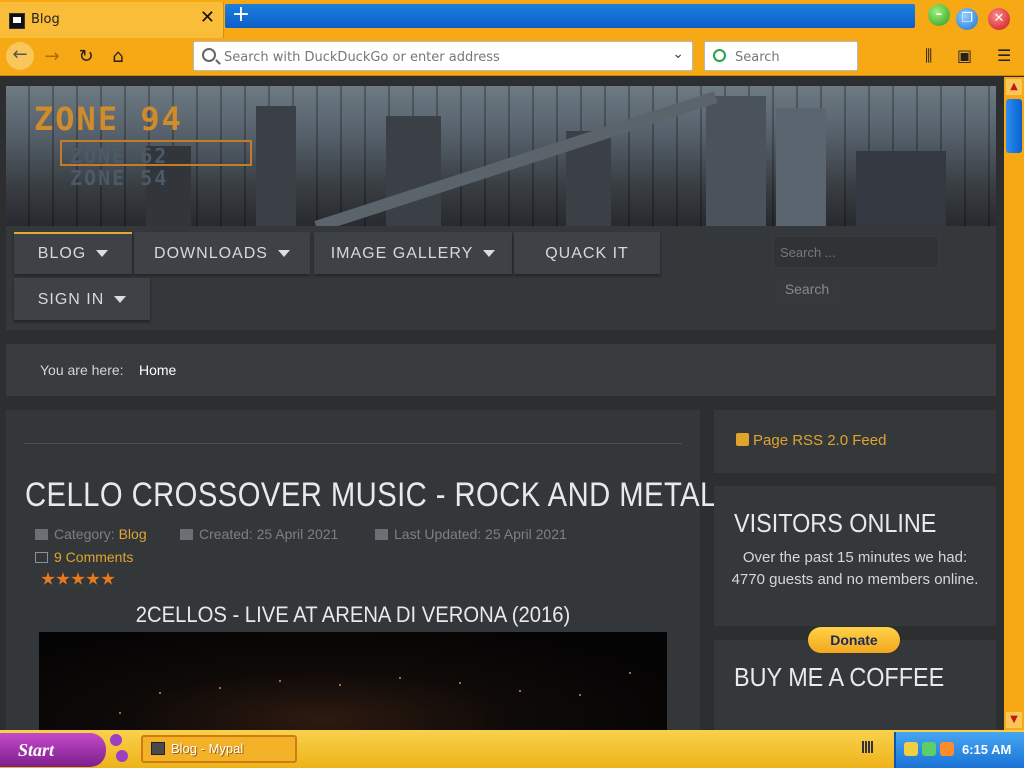  I want to click on home-icon: ⌂, so click(118, 57).